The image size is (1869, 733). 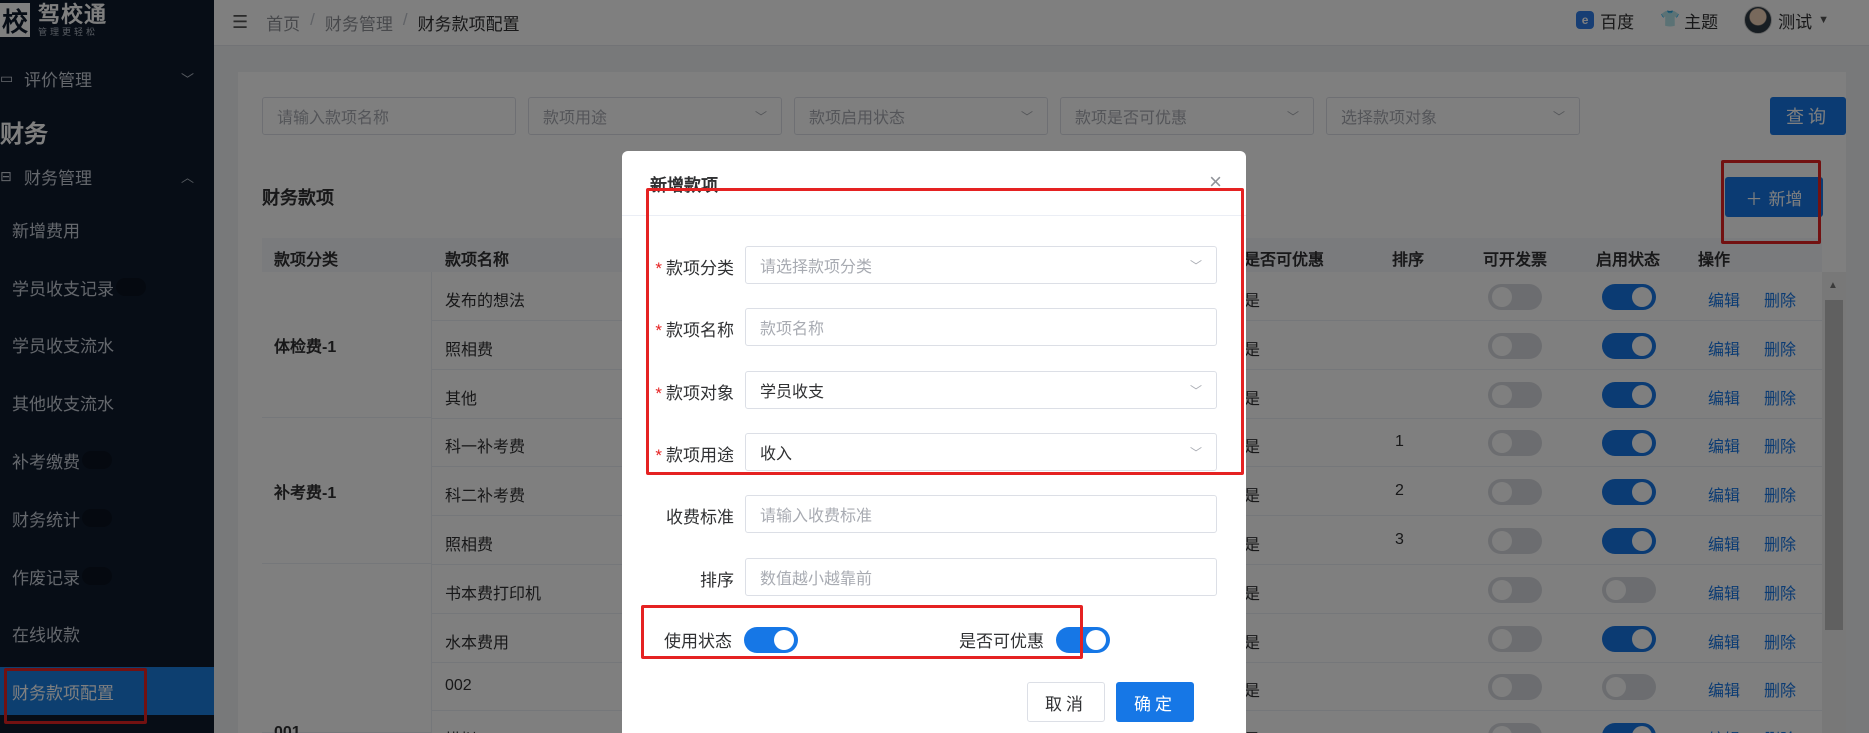 I want to click on usage-select: 收入 ﹀, so click(x=981, y=452).